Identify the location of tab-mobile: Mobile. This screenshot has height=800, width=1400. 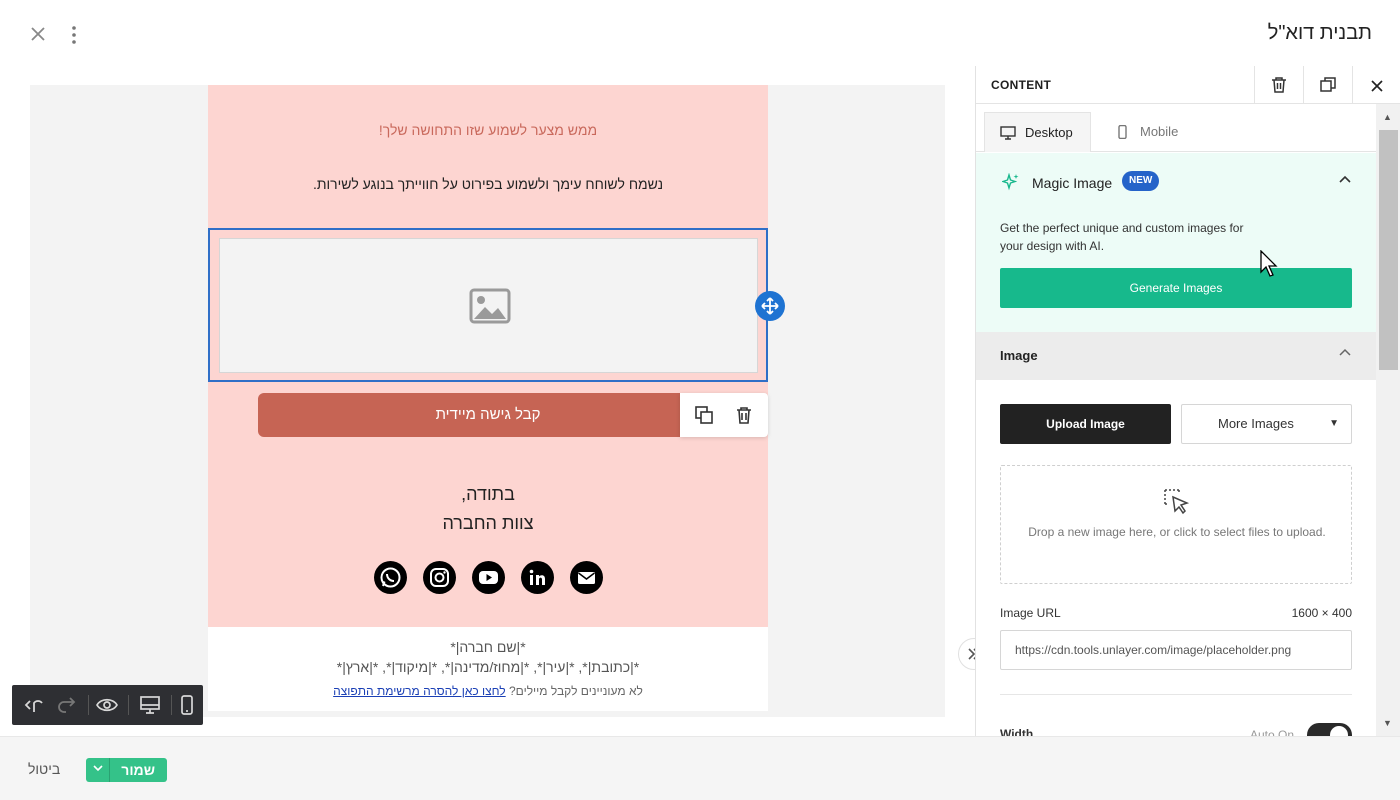
(1145, 132).